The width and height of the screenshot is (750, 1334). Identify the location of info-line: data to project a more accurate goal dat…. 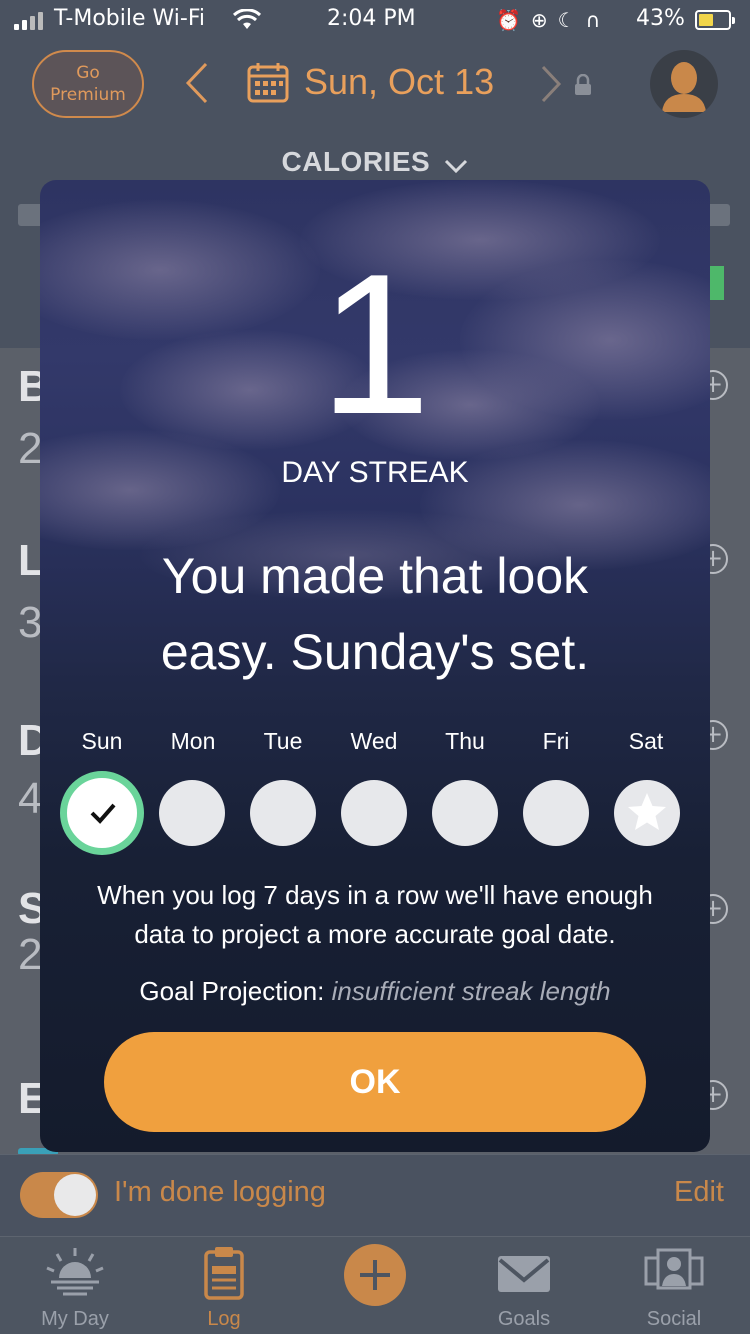
(375, 934).